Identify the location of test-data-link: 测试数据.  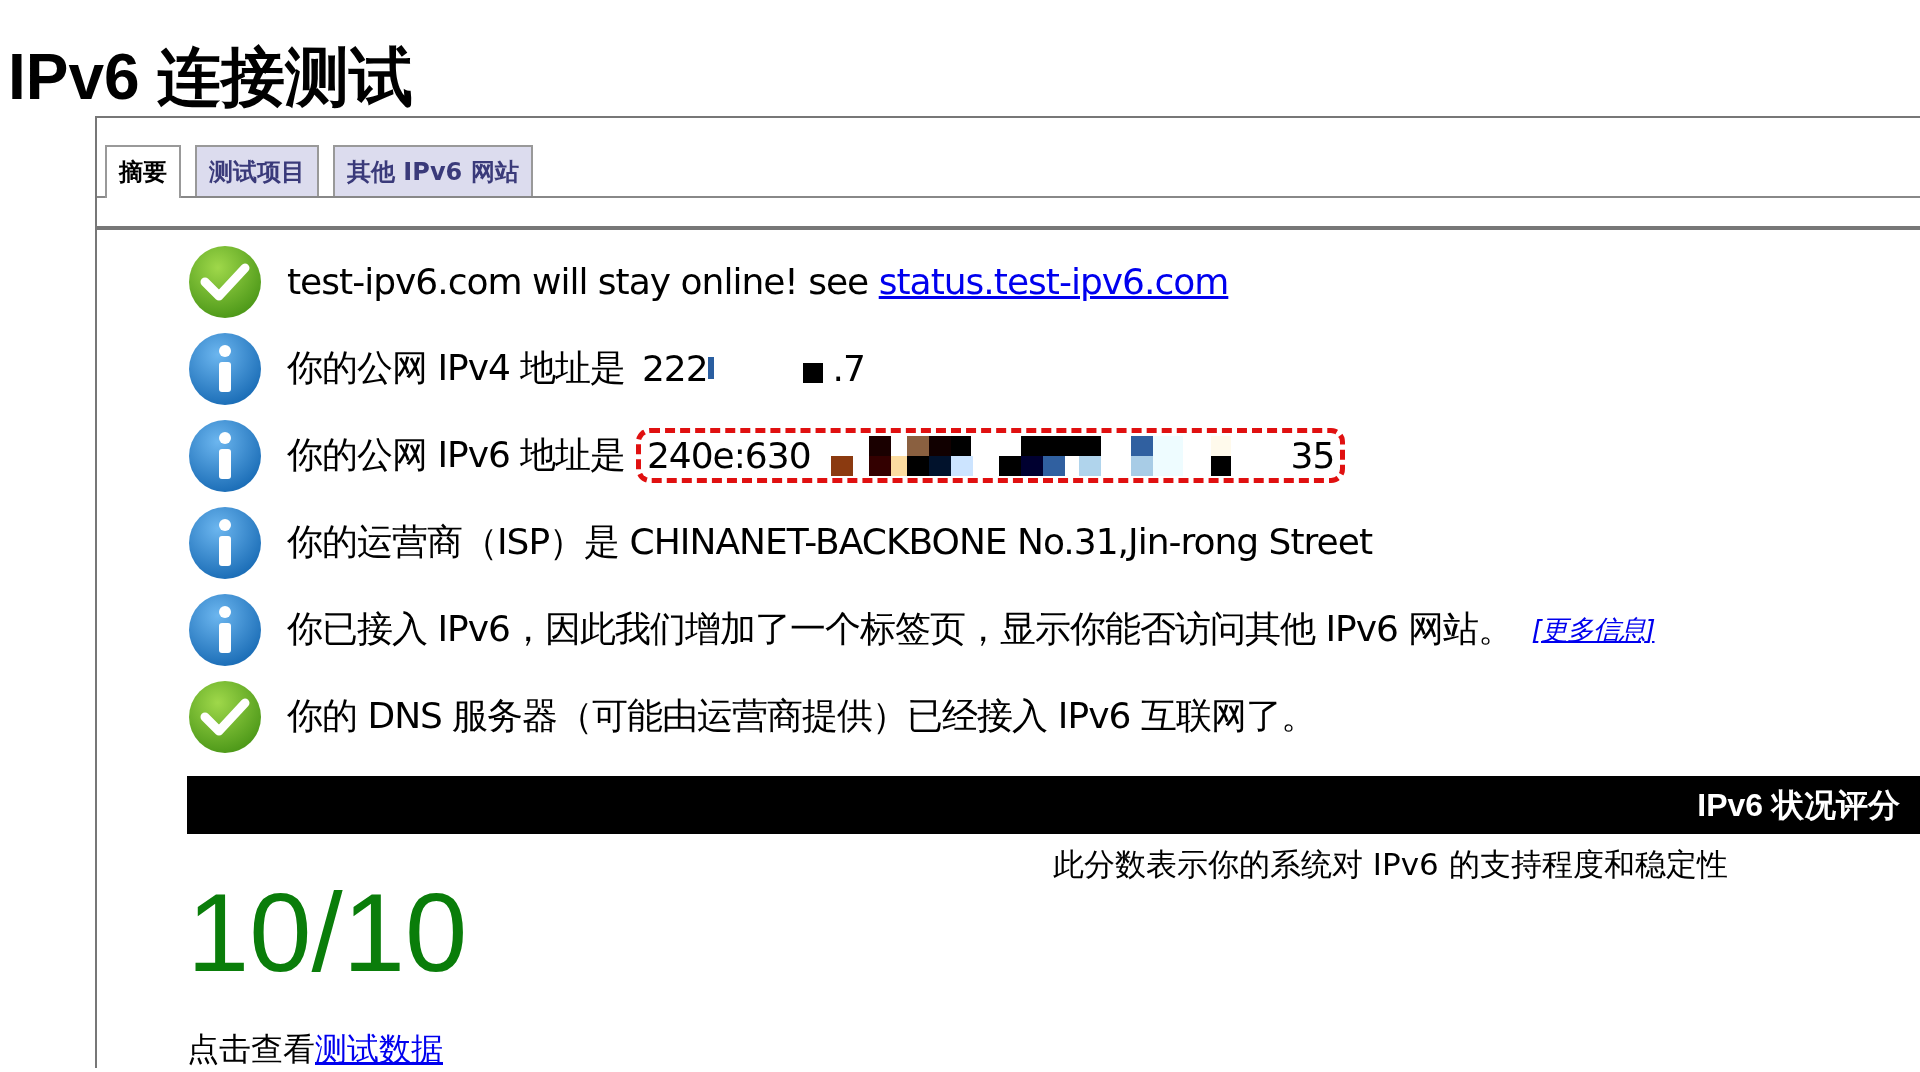
(379, 1050).